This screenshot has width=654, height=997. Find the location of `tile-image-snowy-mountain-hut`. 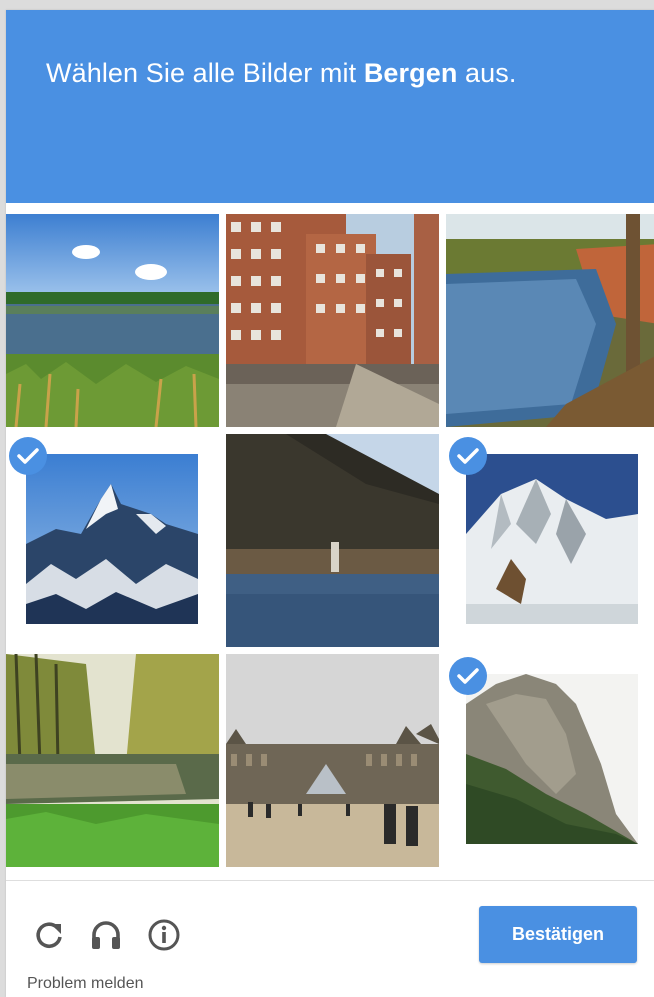

tile-image-snowy-mountain-hut is located at coordinates (552, 539).